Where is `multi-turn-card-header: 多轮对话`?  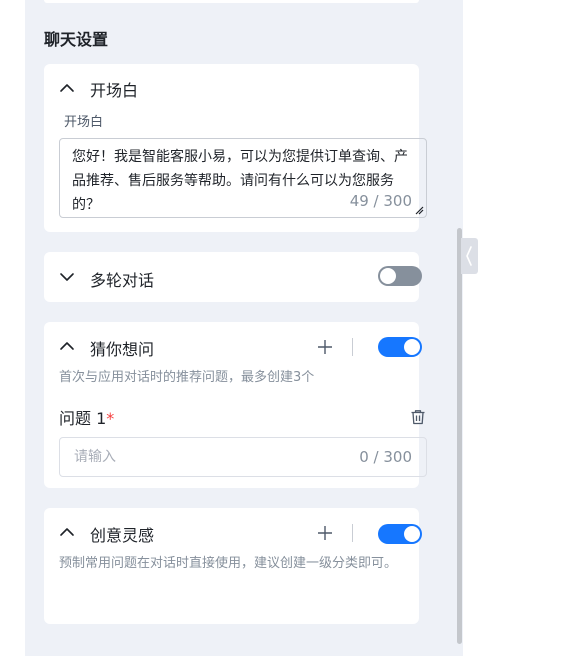
multi-turn-card-header: 多轮对话 is located at coordinates (231, 276).